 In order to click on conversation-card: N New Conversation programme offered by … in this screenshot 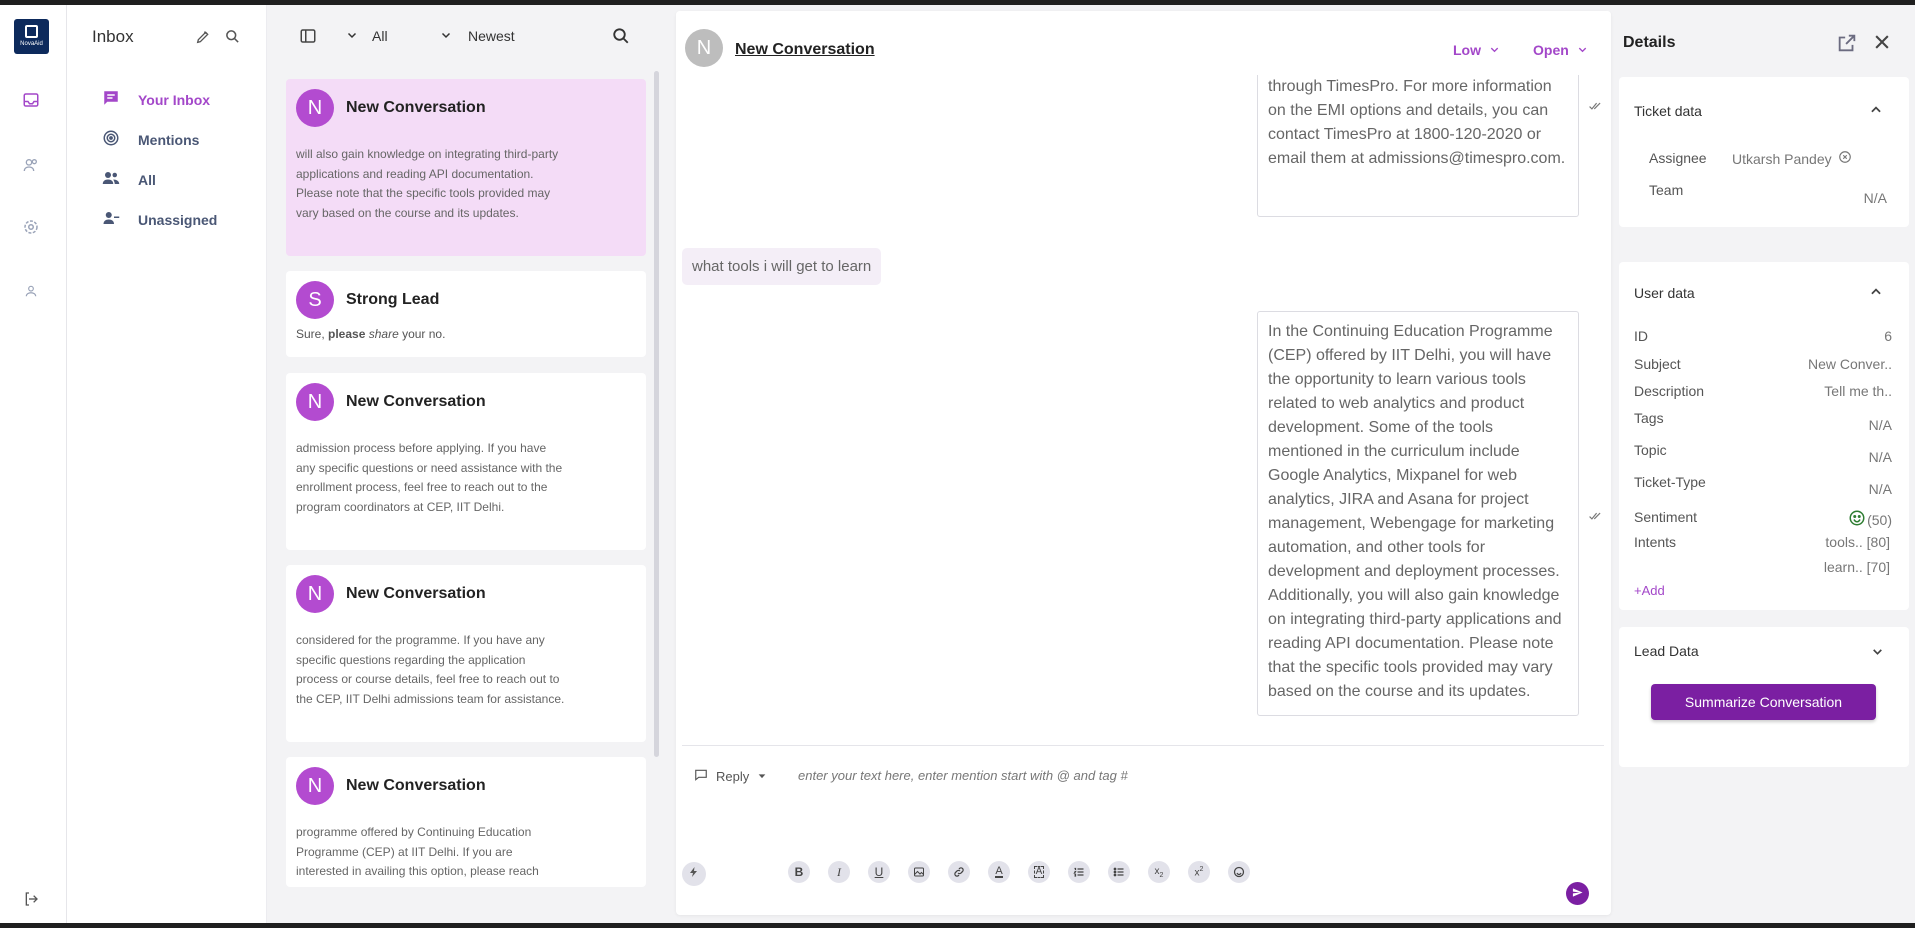, I will do `click(466, 822)`.